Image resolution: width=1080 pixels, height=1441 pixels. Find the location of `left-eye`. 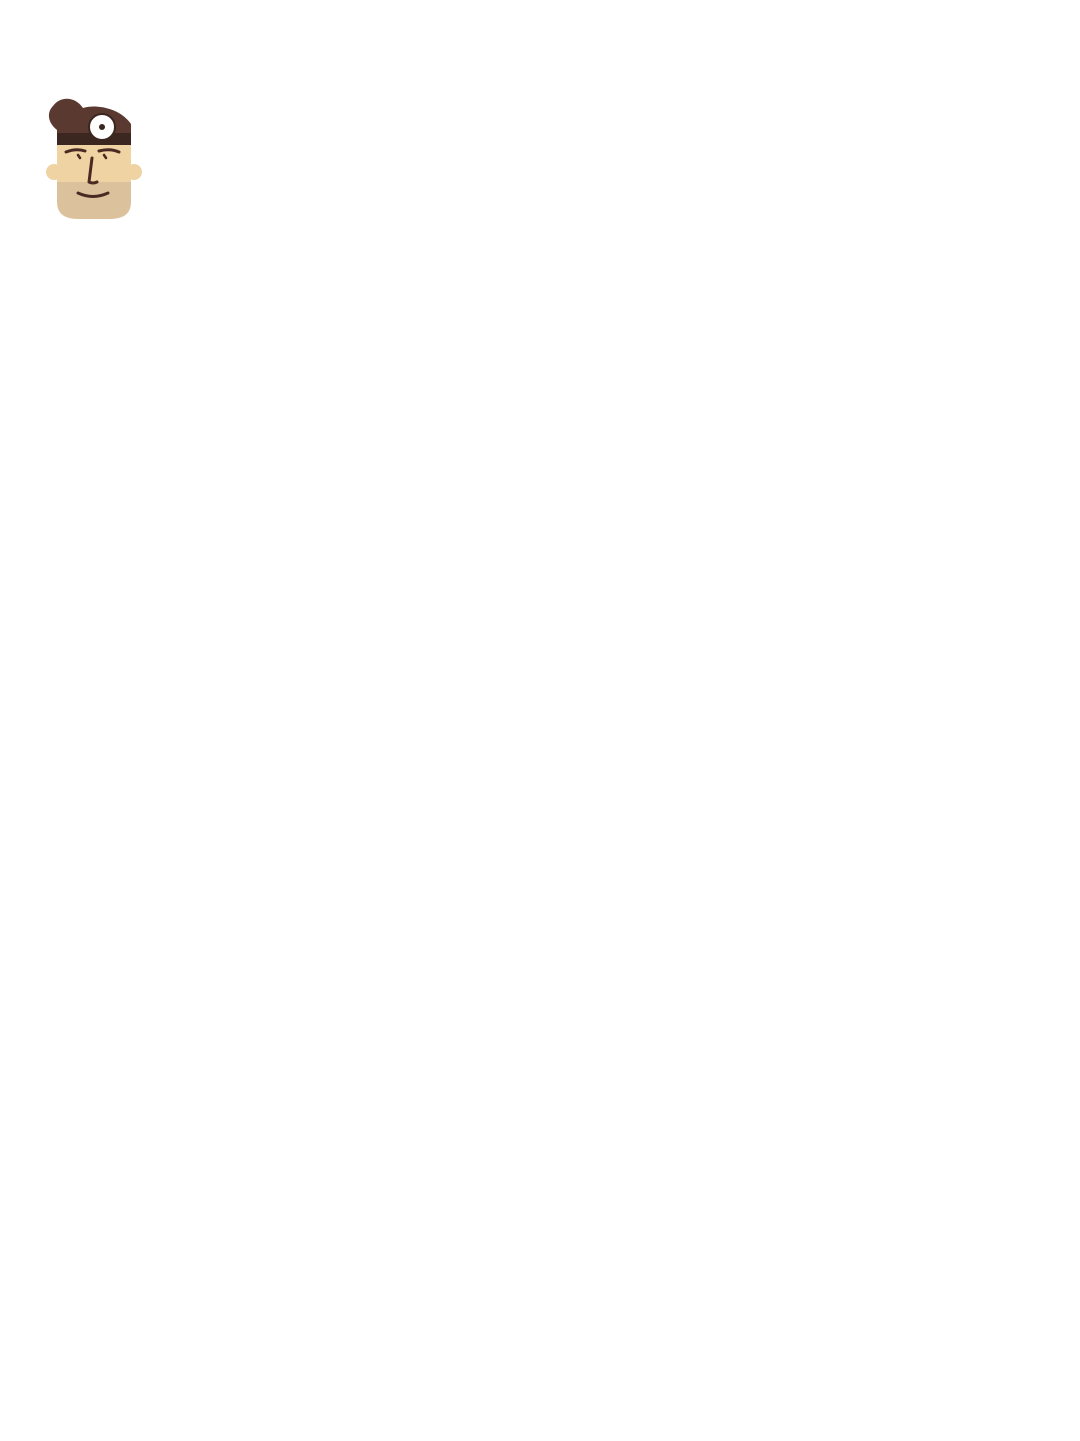

left-eye is located at coordinates (79, 156).